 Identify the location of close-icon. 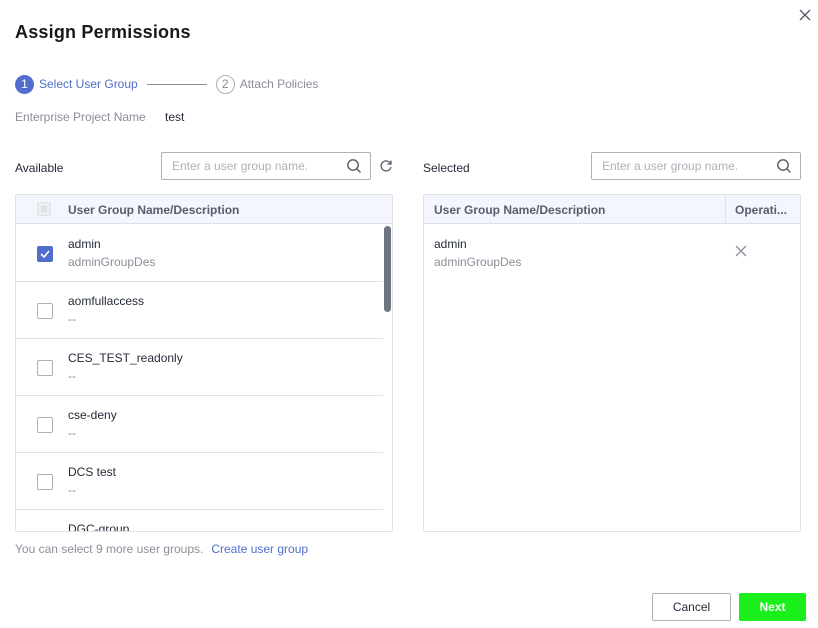
(805, 15).